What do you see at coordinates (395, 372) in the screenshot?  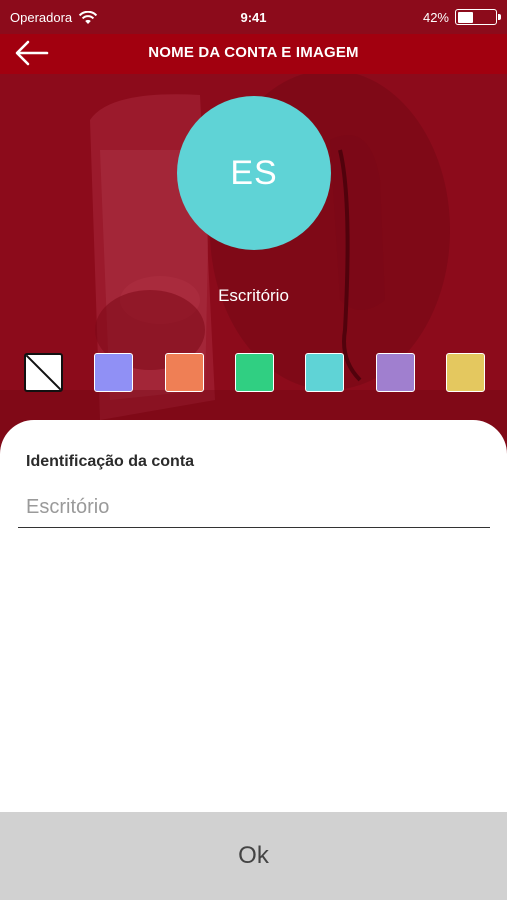 I see `color-swatch-lavender` at bounding box center [395, 372].